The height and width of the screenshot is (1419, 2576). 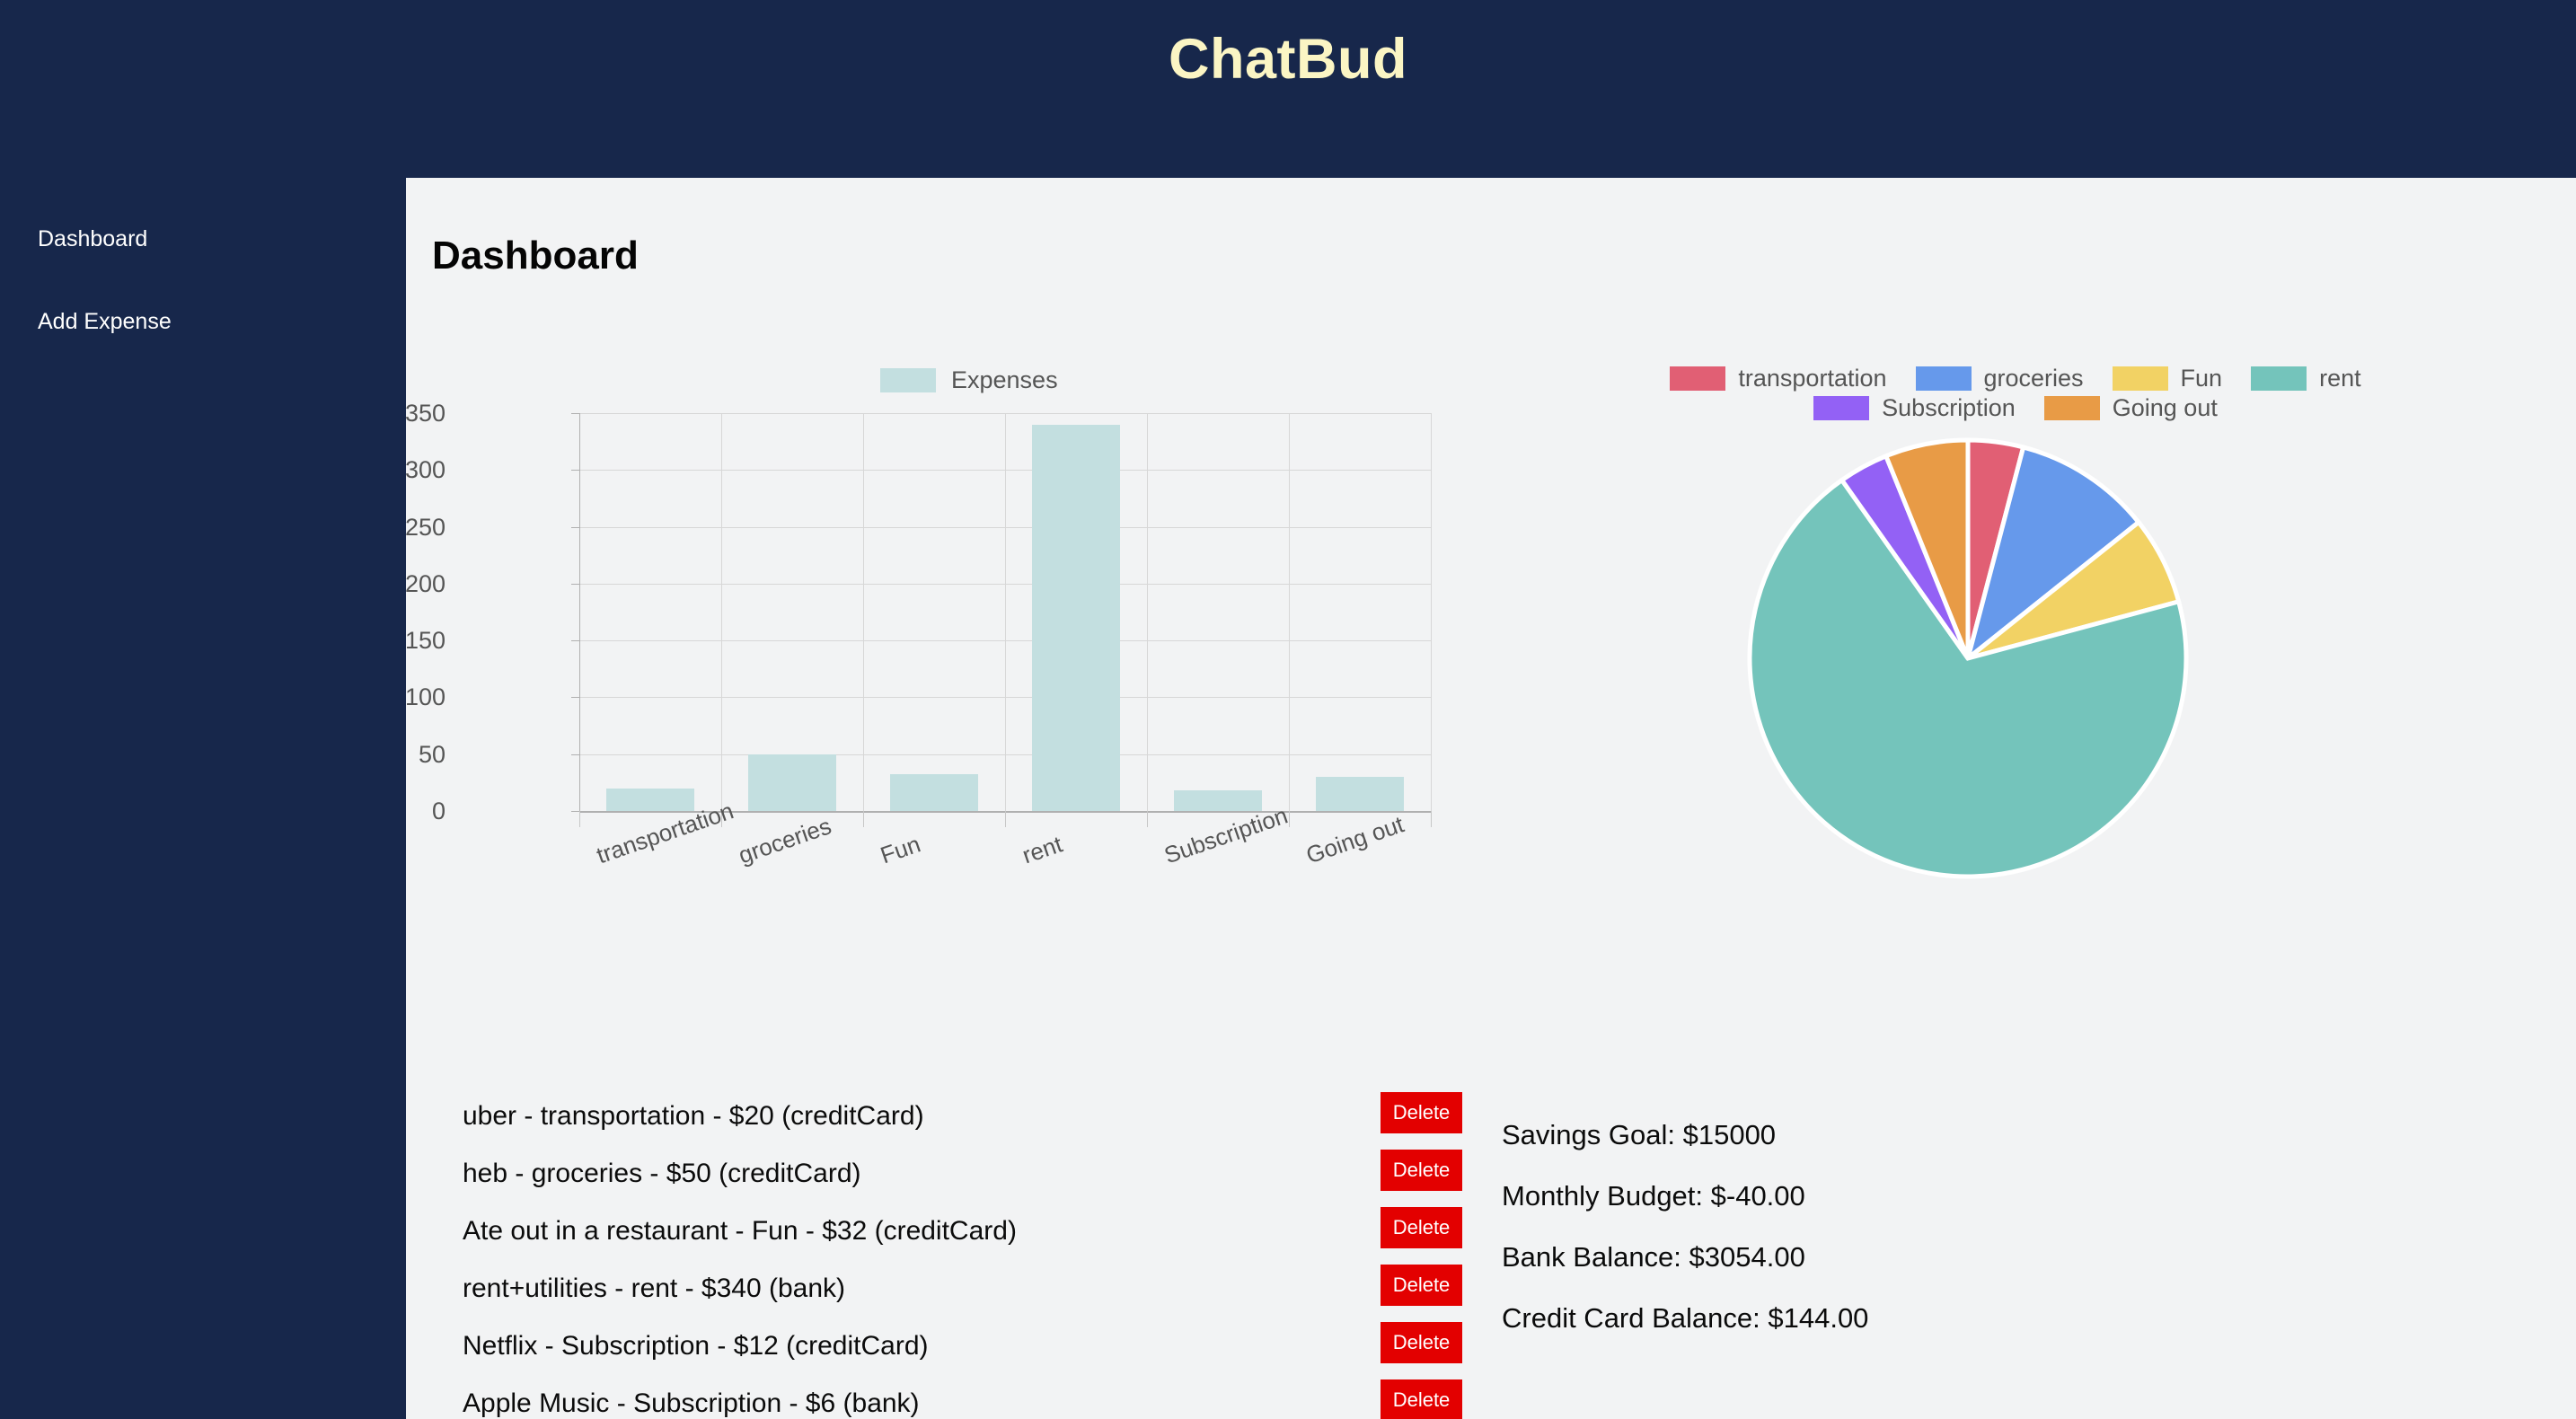 What do you see at coordinates (2165, 407) in the screenshot?
I see `pie-legend-label: Going out` at bounding box center [2165, 407].